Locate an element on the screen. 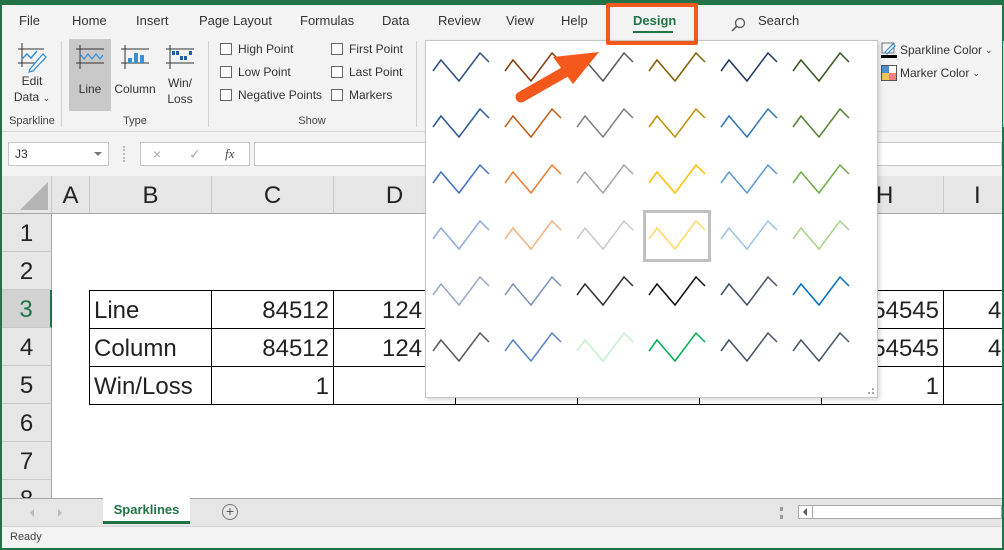 This screenshot has height=550, width=1004. scroll-tabs-right-icon is located at coordinates (60, 513).